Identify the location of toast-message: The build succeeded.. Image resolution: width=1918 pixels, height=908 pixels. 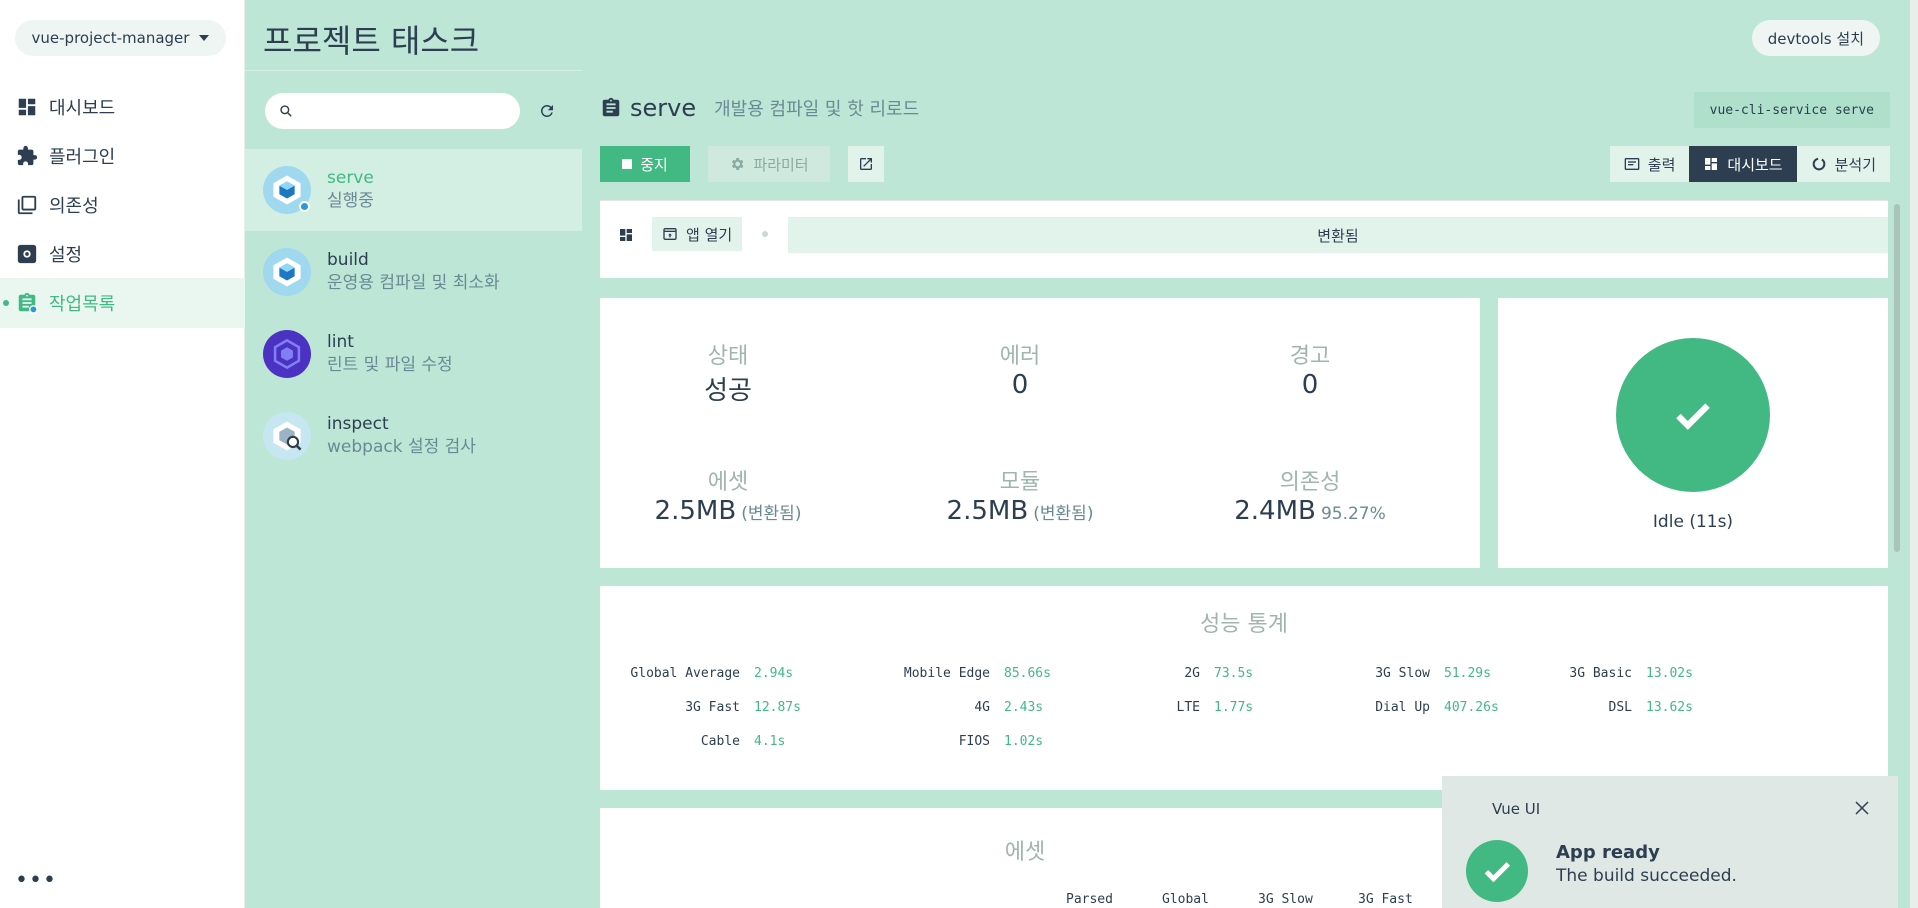
(1646, 876).